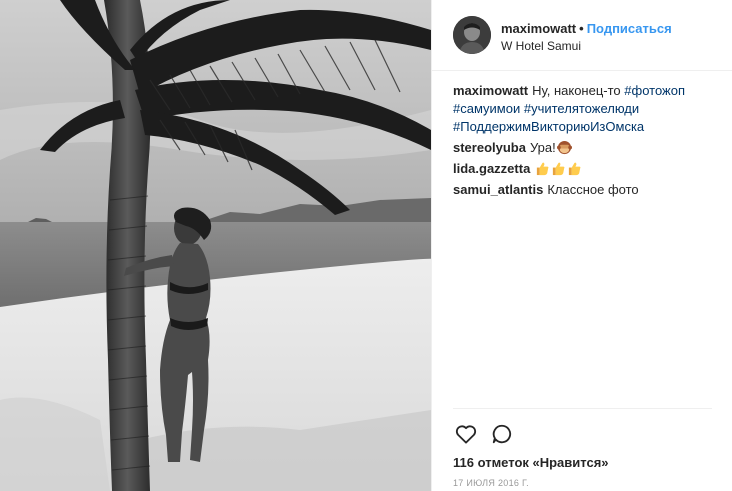  I want to click on caption-username: maximowatt, so click(490, 90).